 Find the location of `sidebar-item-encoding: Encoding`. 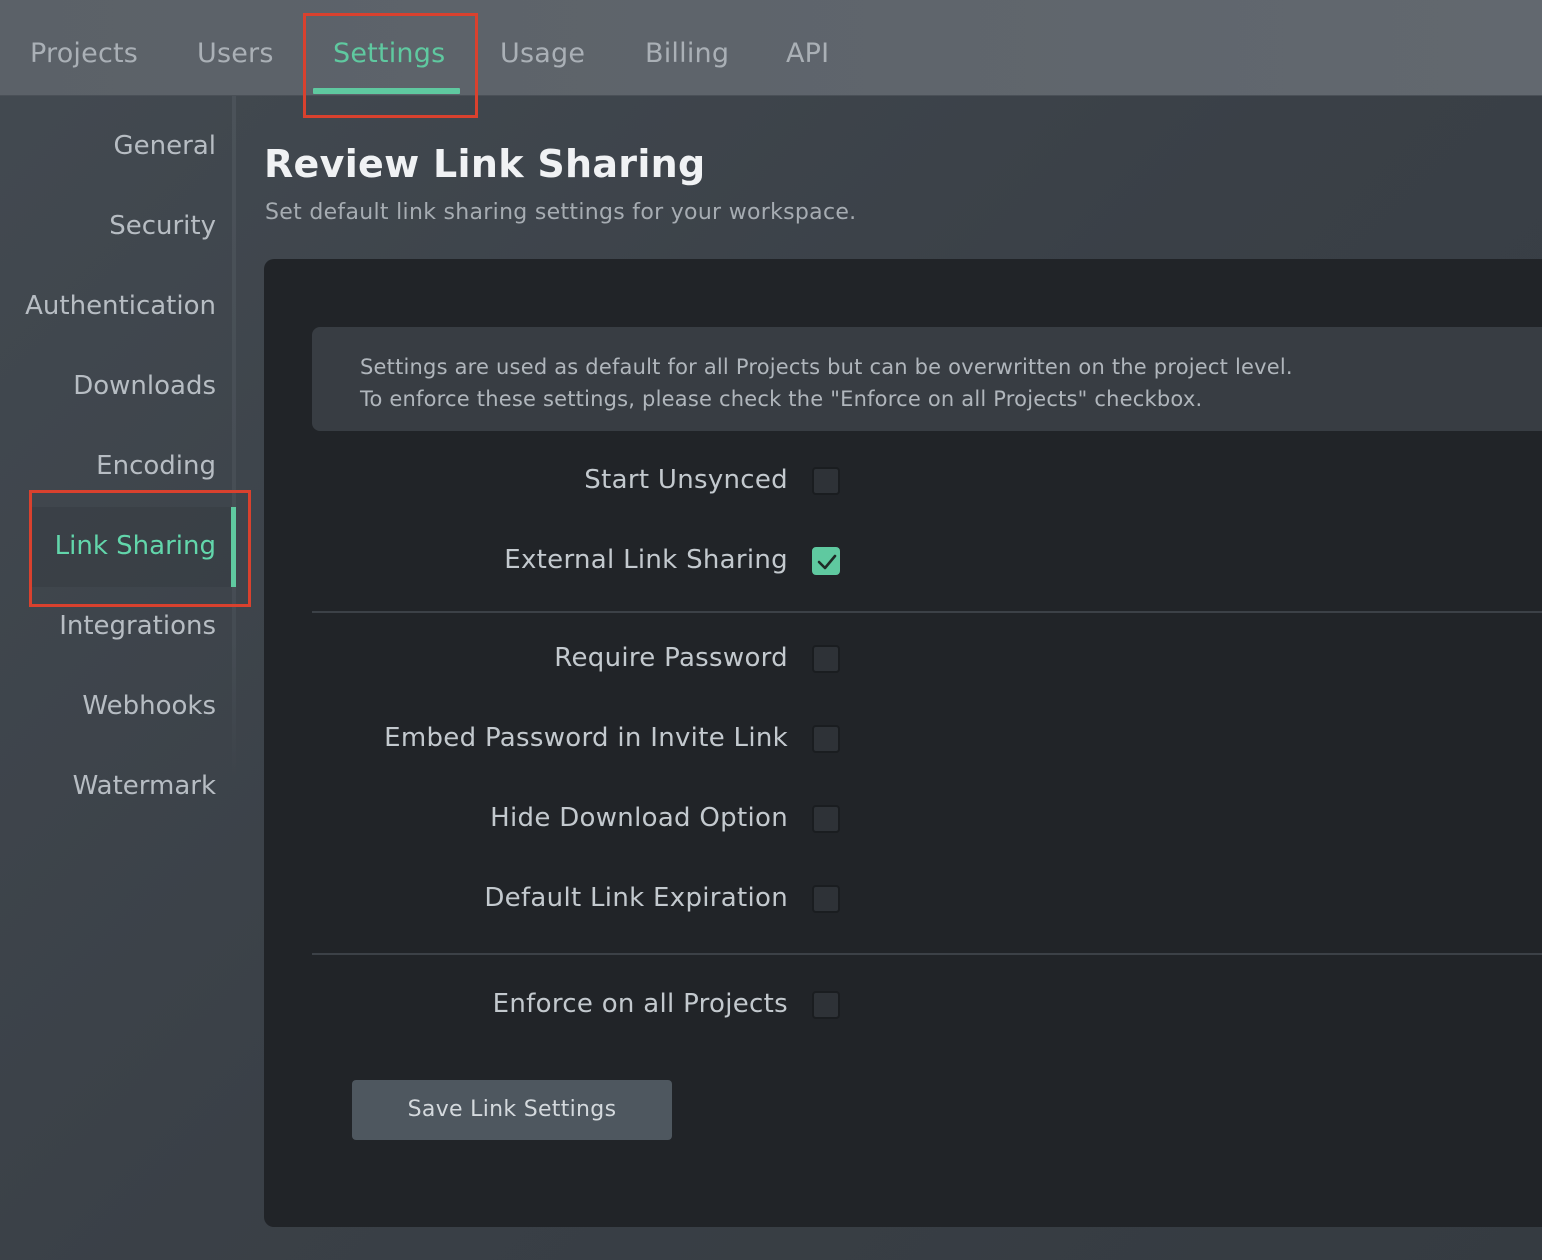

sidebar-item-encoding: Encoding is located at coordinates (108, 466).